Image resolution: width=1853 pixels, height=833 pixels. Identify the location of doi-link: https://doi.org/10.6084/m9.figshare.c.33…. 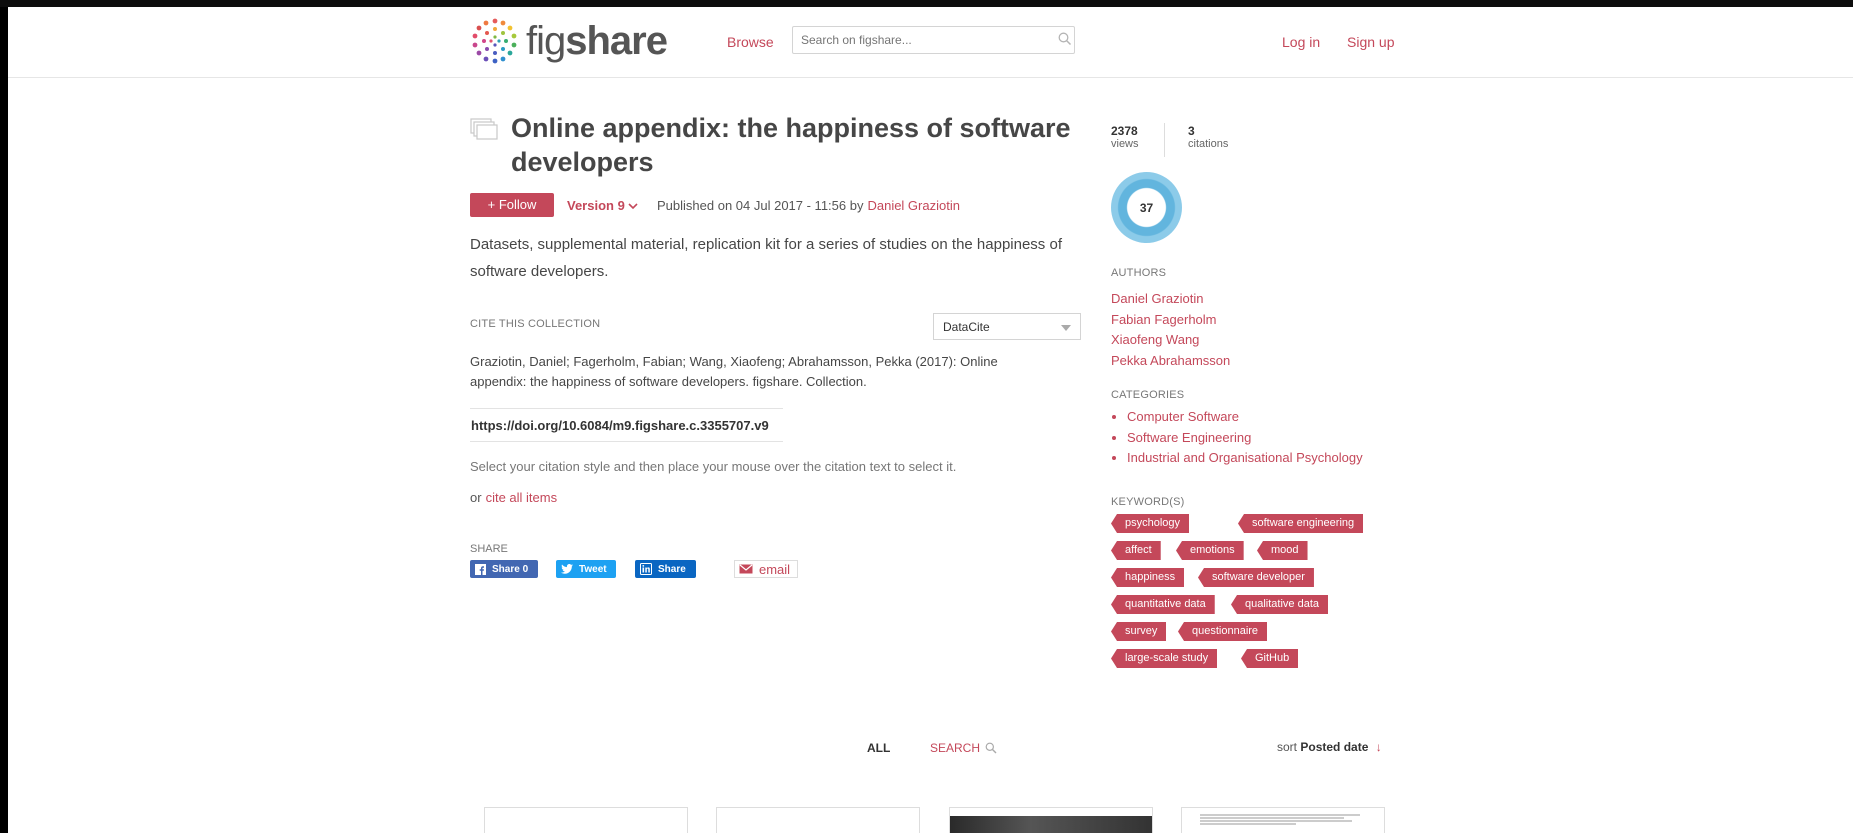
(626, 425).